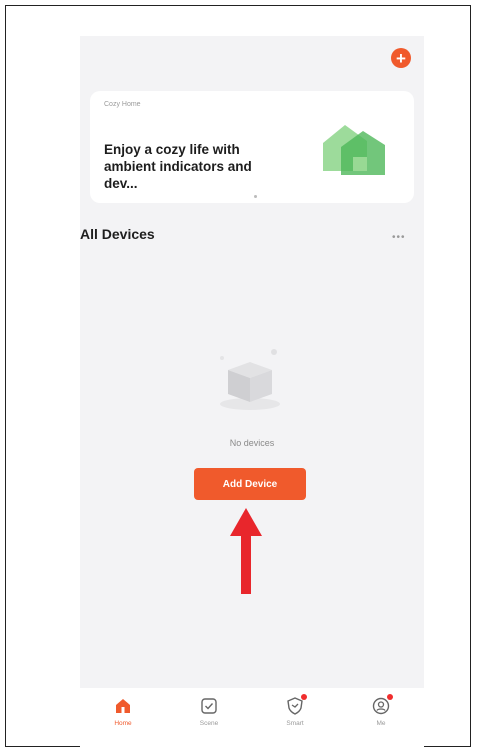 This screenshot has width=477, height=751. I want to click on add-icon-button: +, so click(401, 58).